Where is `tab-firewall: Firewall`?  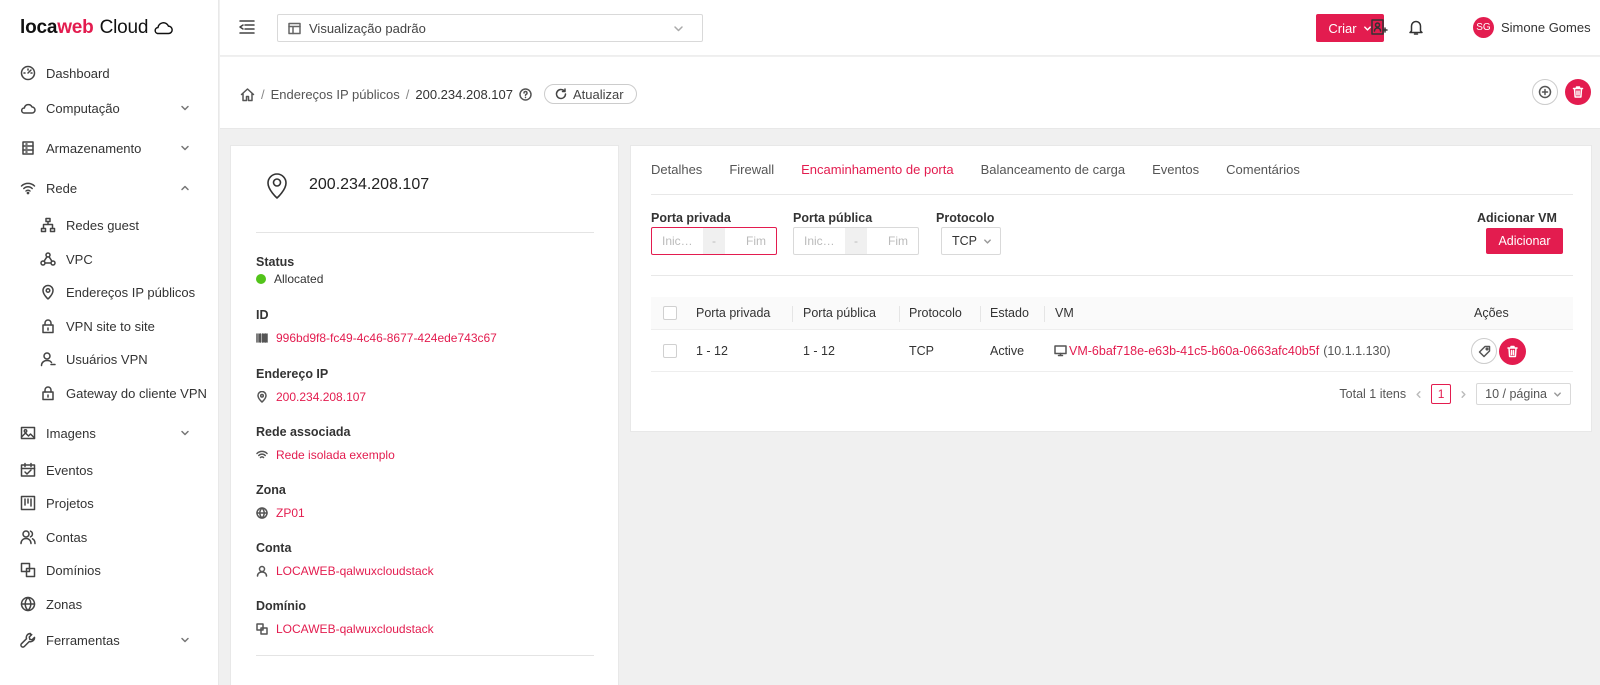 tab-firewall: Firewall is located at coordinates (751, 170).